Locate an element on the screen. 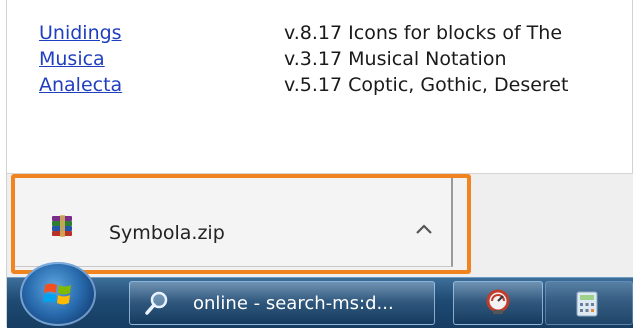 Image resolution: width=641 pixels, height=328 pixels. font-link-unidings: Unidings is located at coordinates (80, 33).